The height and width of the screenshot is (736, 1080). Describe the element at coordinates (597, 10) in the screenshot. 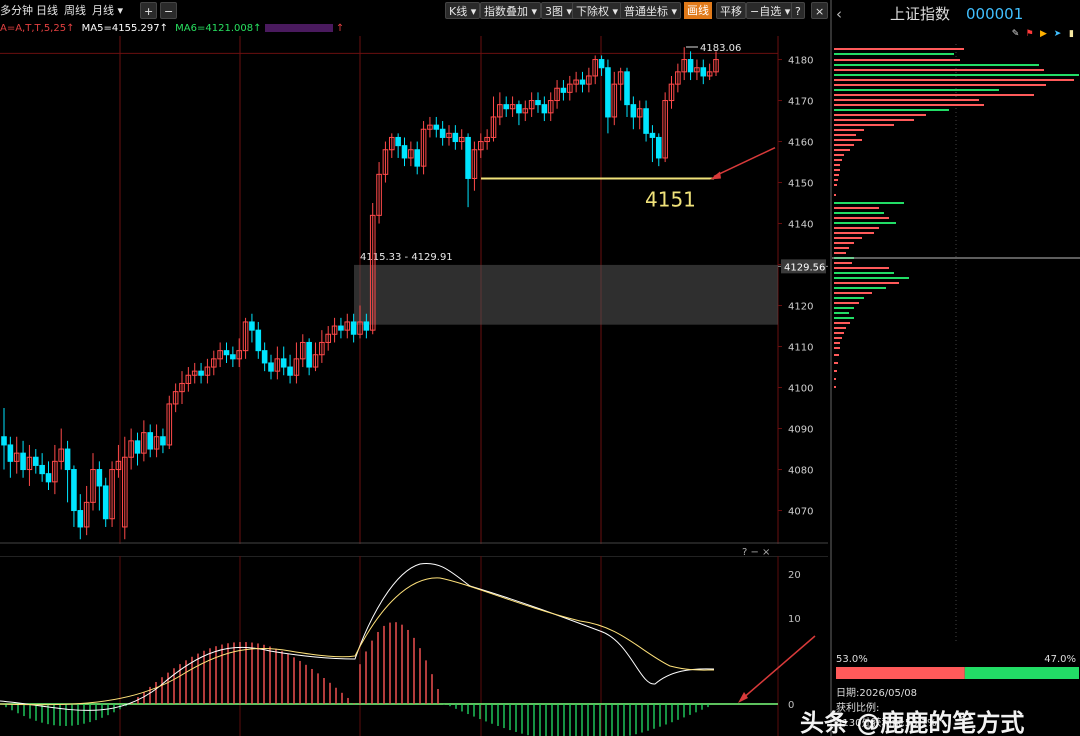

I see `toolbar-button-3: 下除权 ▾` at that location.